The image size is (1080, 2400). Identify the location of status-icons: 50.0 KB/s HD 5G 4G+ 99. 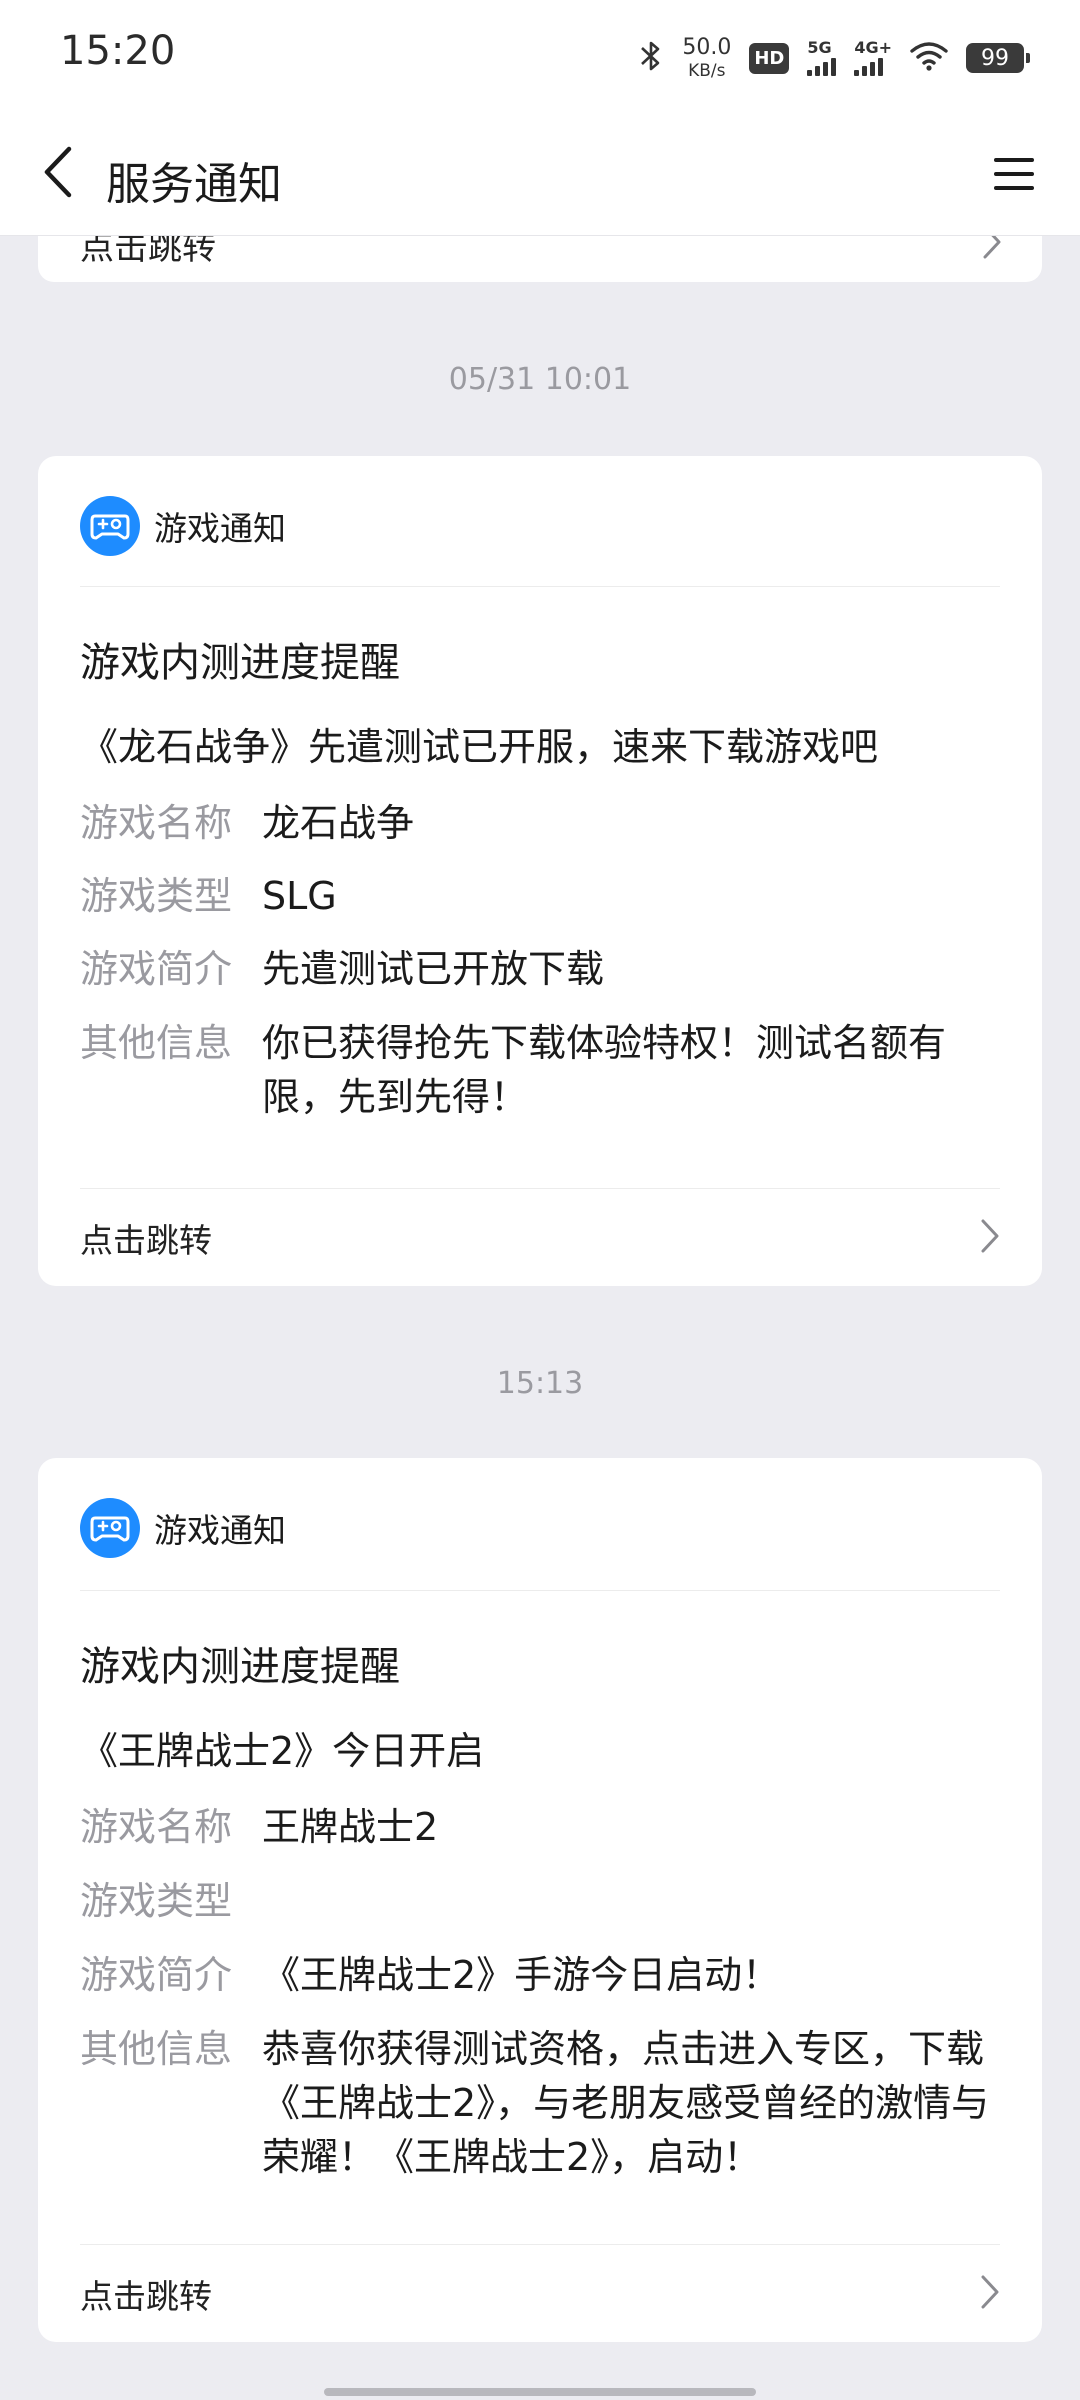
(834, 58).